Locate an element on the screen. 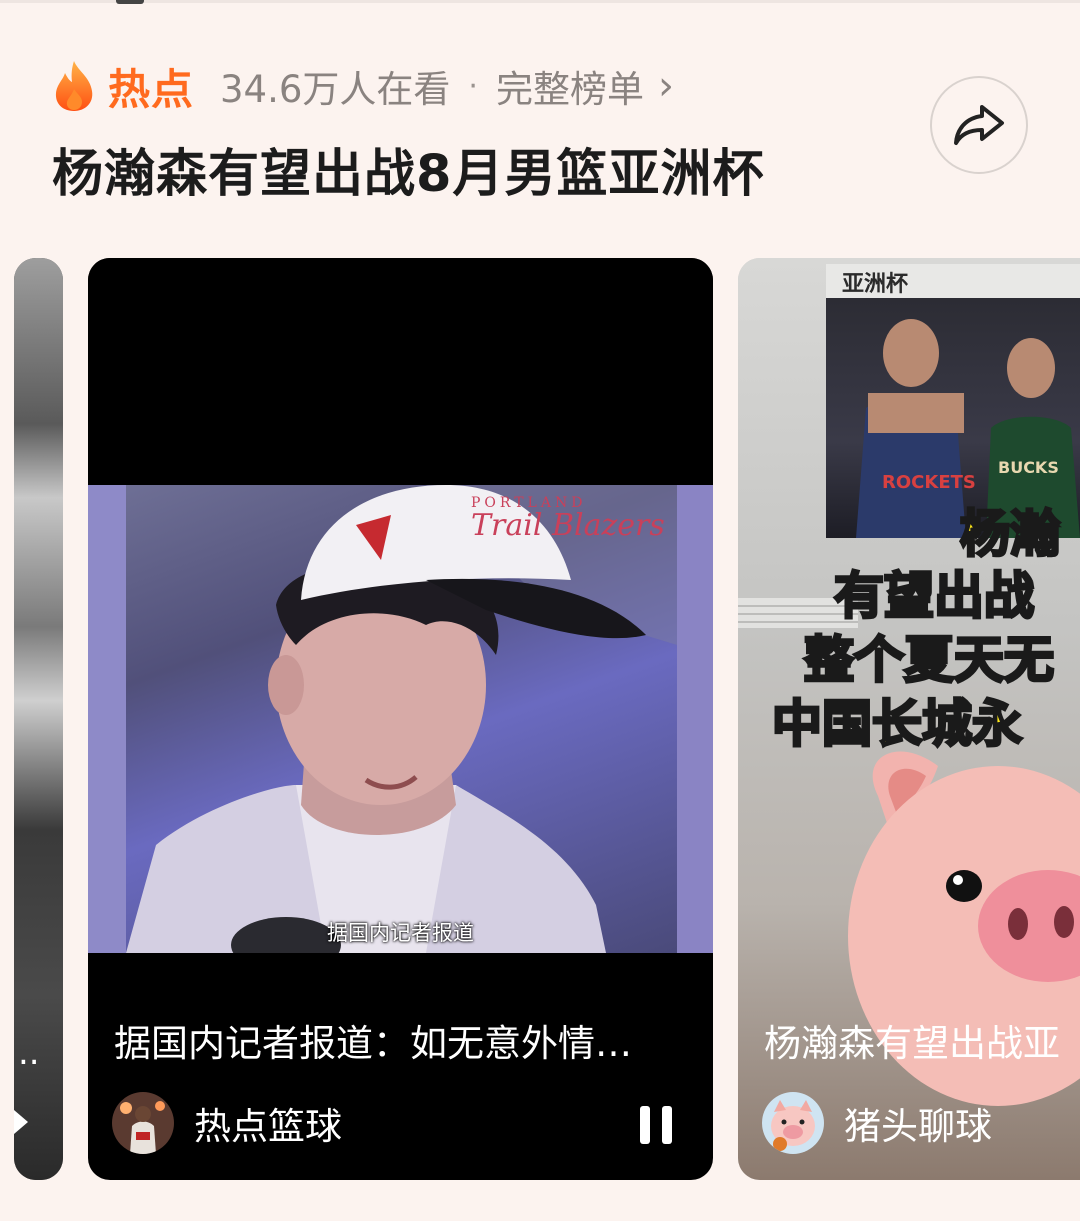  video-caption: 杨瀚森有望出战亚 is located at coordinates (912, 1040).